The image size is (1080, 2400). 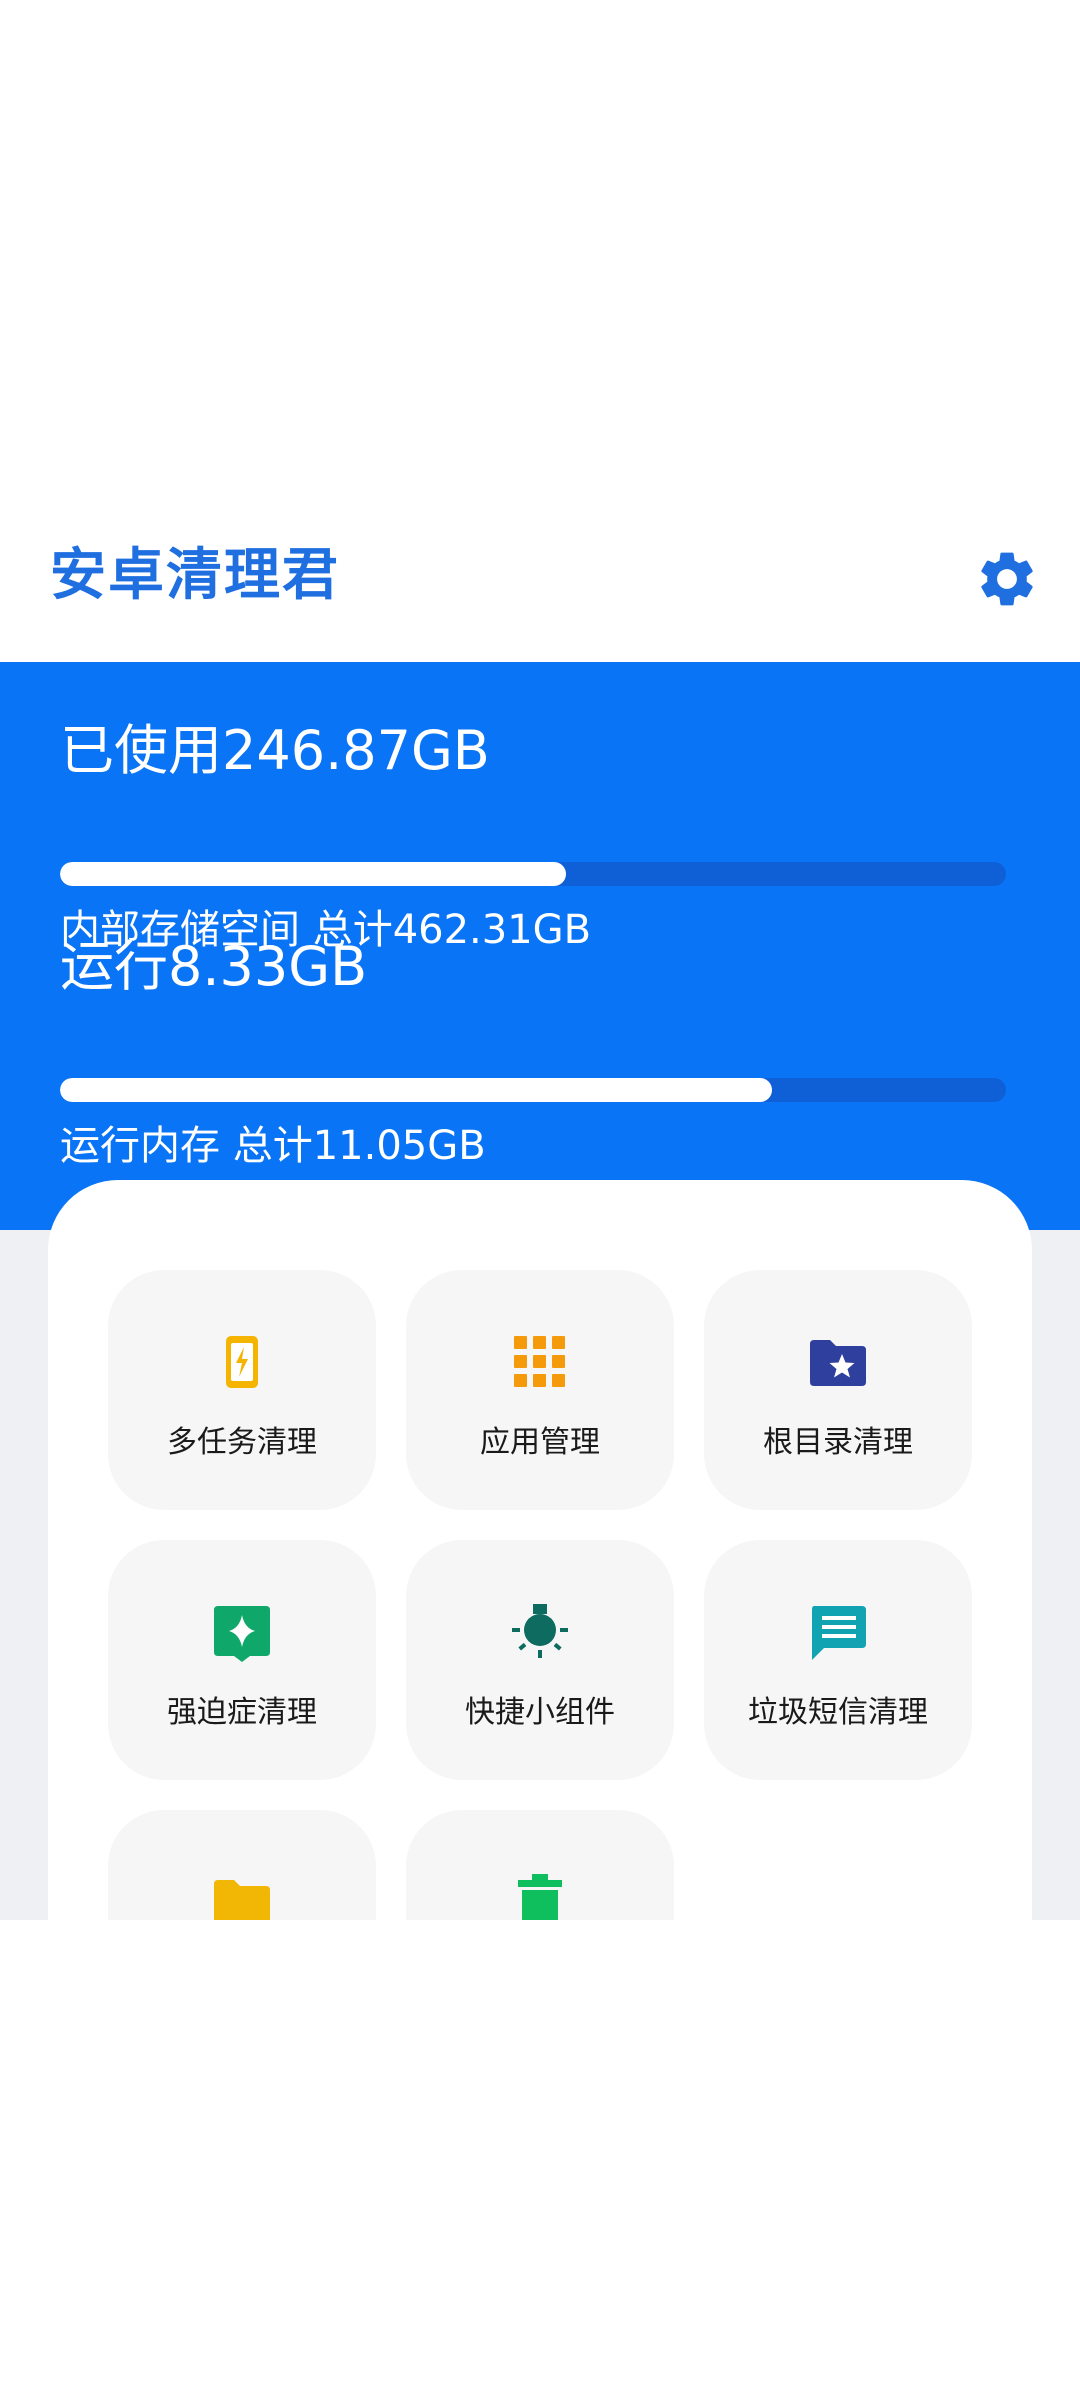 I want to click on folder-star-icon, so click(x=838, y=1362).